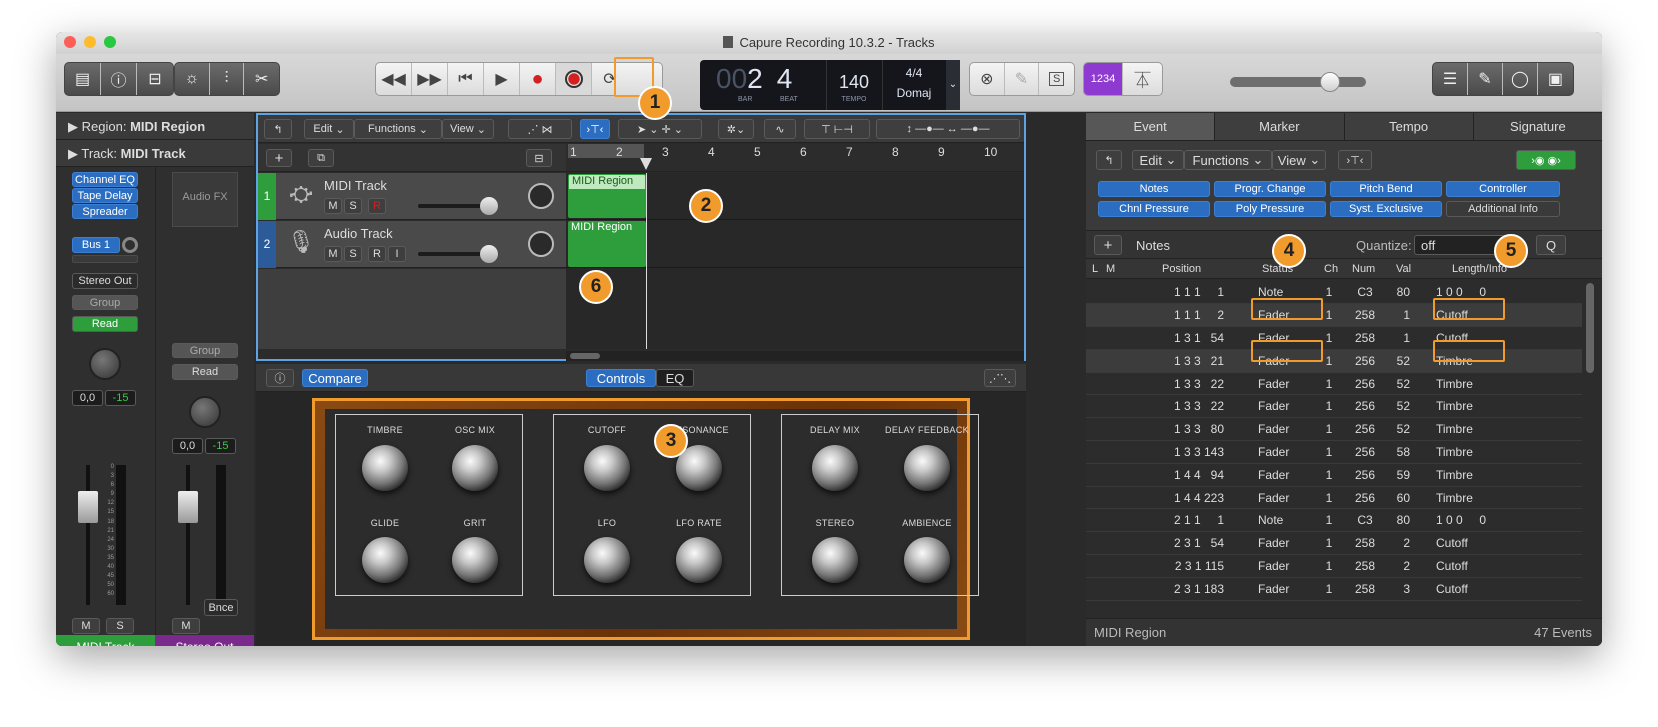 The height and width of the screenshot is (727, 1658). What do you see at coordinates (1154, 189) in the screenshot?
I see `filter-notes: Notes` at bounding box center [1154, 189].